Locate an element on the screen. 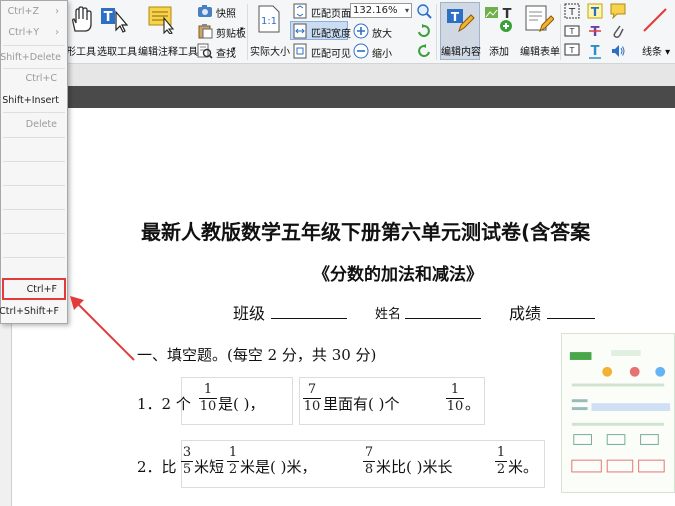 The height and width of the screenshot is (506, 675). q2-fraction-3: 78 is located at coordinates (369, 461).